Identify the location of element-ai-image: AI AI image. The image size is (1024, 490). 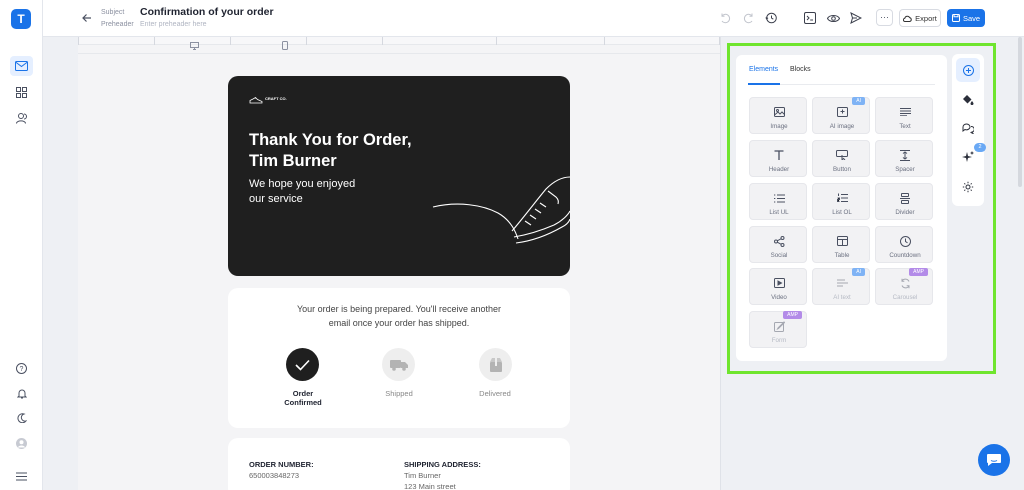
(841, 115).